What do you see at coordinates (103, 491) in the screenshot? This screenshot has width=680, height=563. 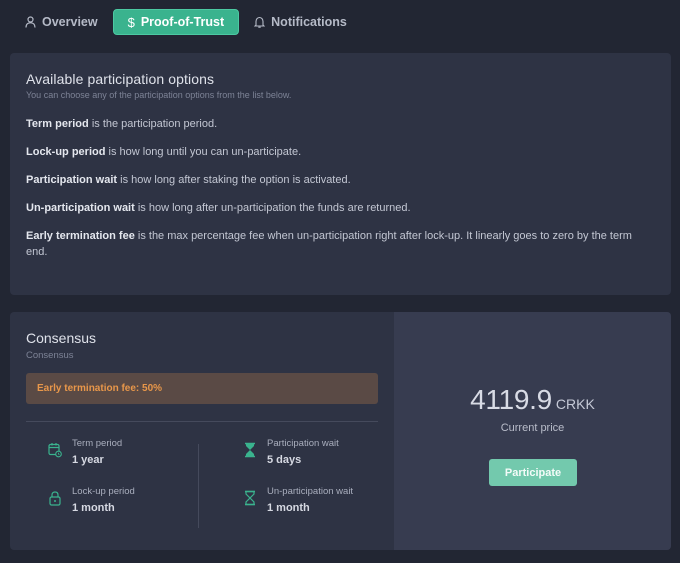 I see `lockup-period-label: Lock-up period` at bounding box center [103, 491].